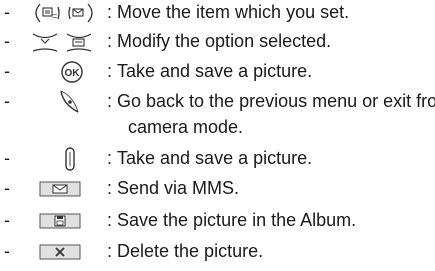 The width and height of the screenshot is (435, 271). What do you see at coordinates (233, 12) in the screenshot?
I see `item-description: Move the item which you set.` at bounding box center [233, 12].